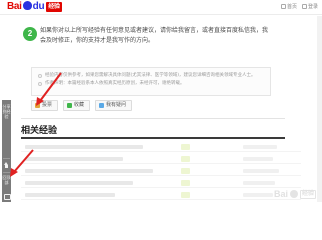  I want to click on header-link-login: 登录, so click(309, 7).